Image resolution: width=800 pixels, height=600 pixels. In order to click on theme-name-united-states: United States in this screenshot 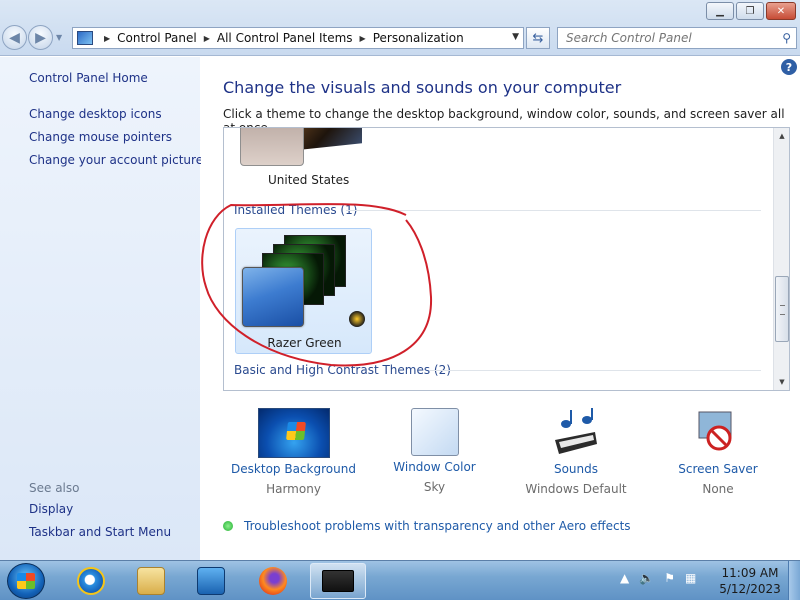, I will do `click(308, 180)`.